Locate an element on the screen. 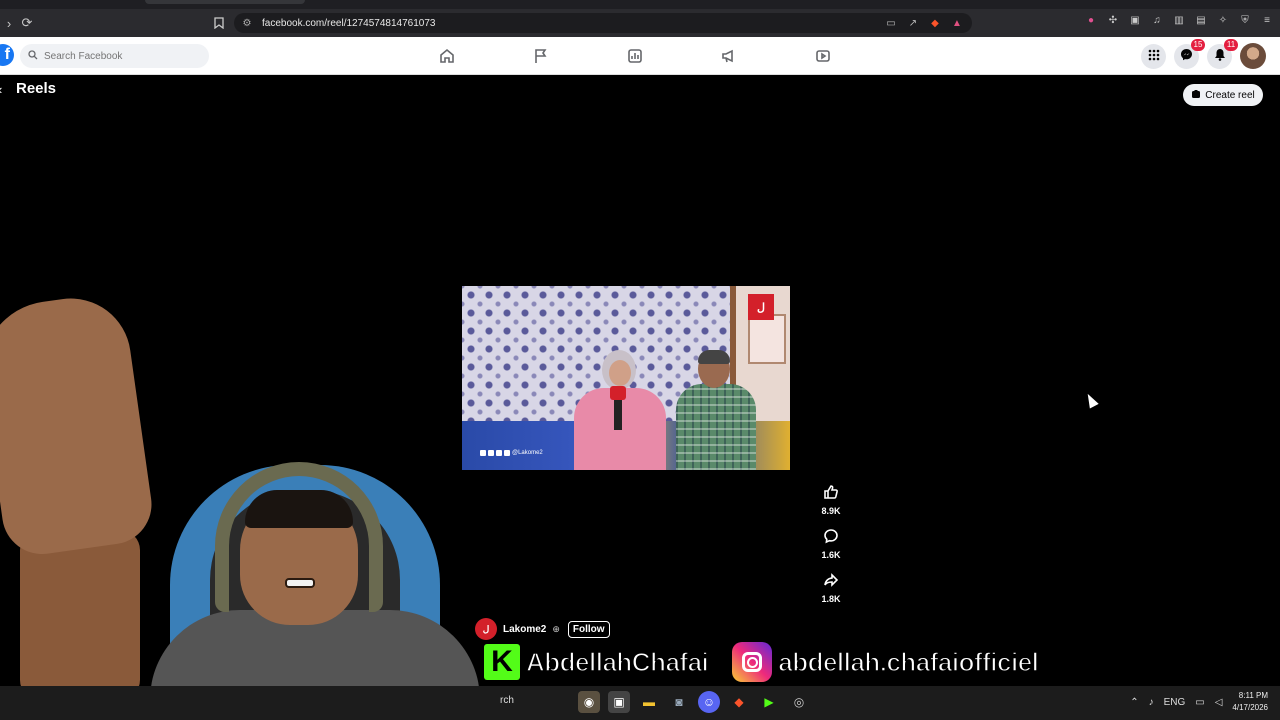 The image size is (1280, 720). like-count: 8.9K is located at coordinates (831, 511).